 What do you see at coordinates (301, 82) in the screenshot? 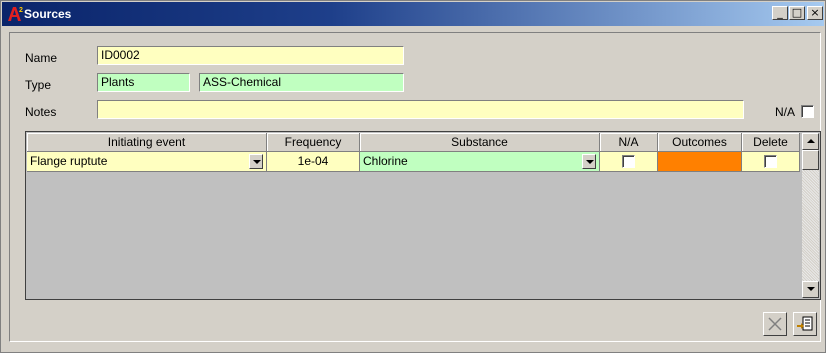
I see `type-subtype-field: ASS-Chemical` at bounding box center [301, 82].